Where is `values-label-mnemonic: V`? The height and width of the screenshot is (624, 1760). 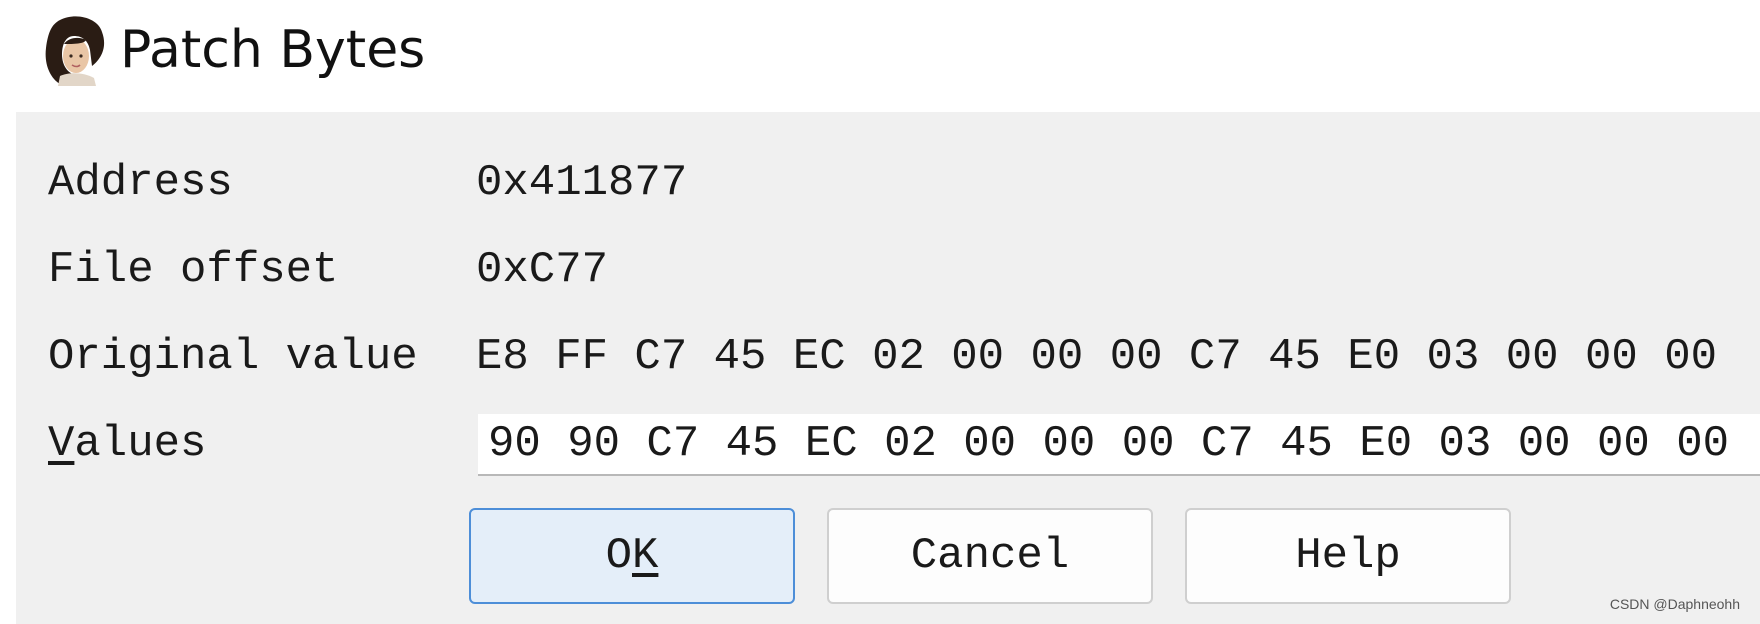 values-label-mnemonic: V is located at coordinates (61, 444).